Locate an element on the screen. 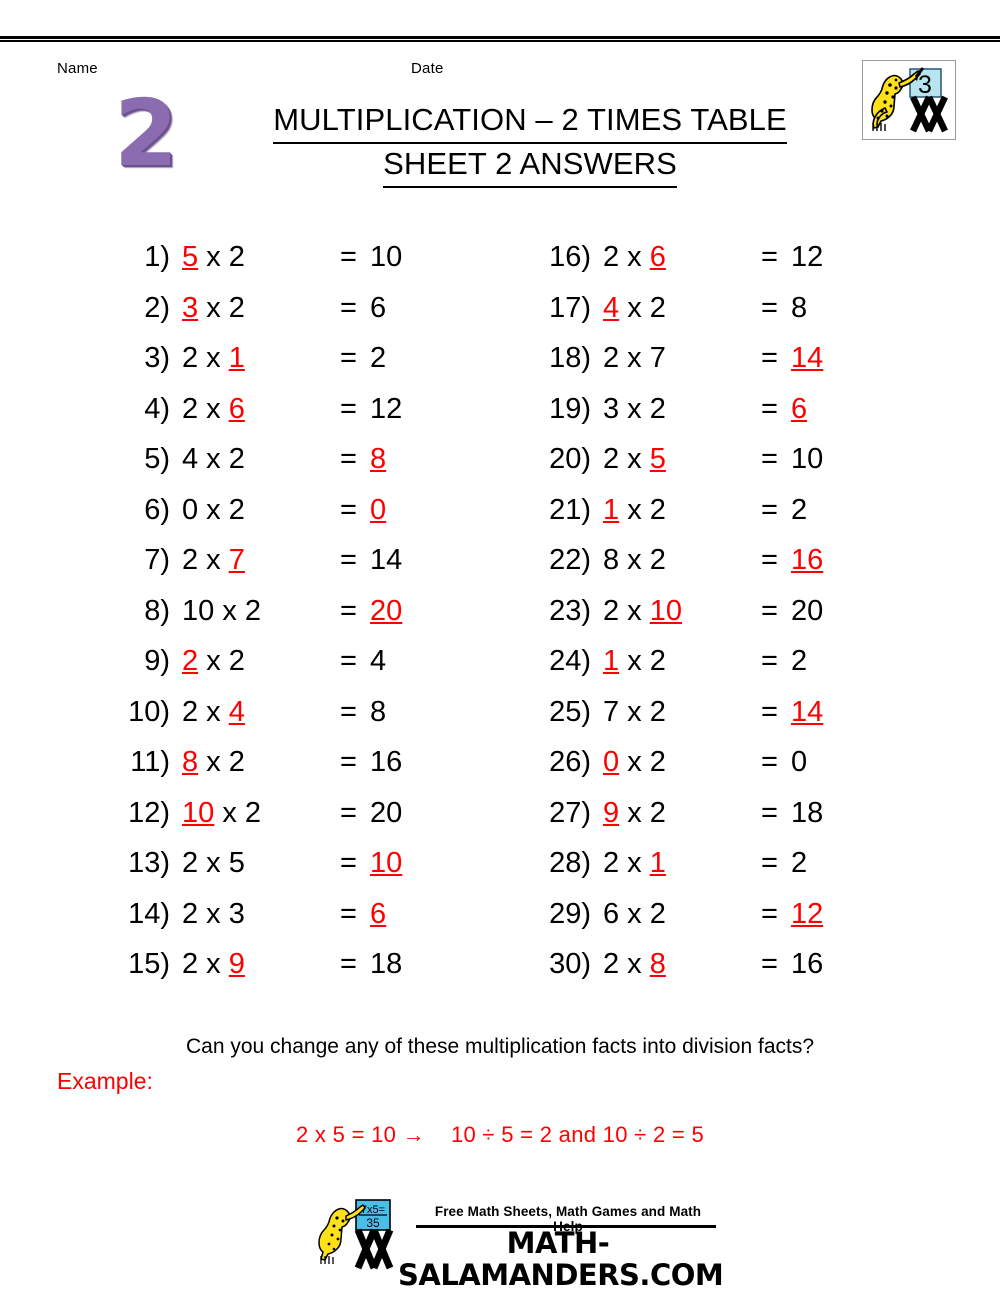  problem-answer-value: 14 is located at coordinates (807, 711).